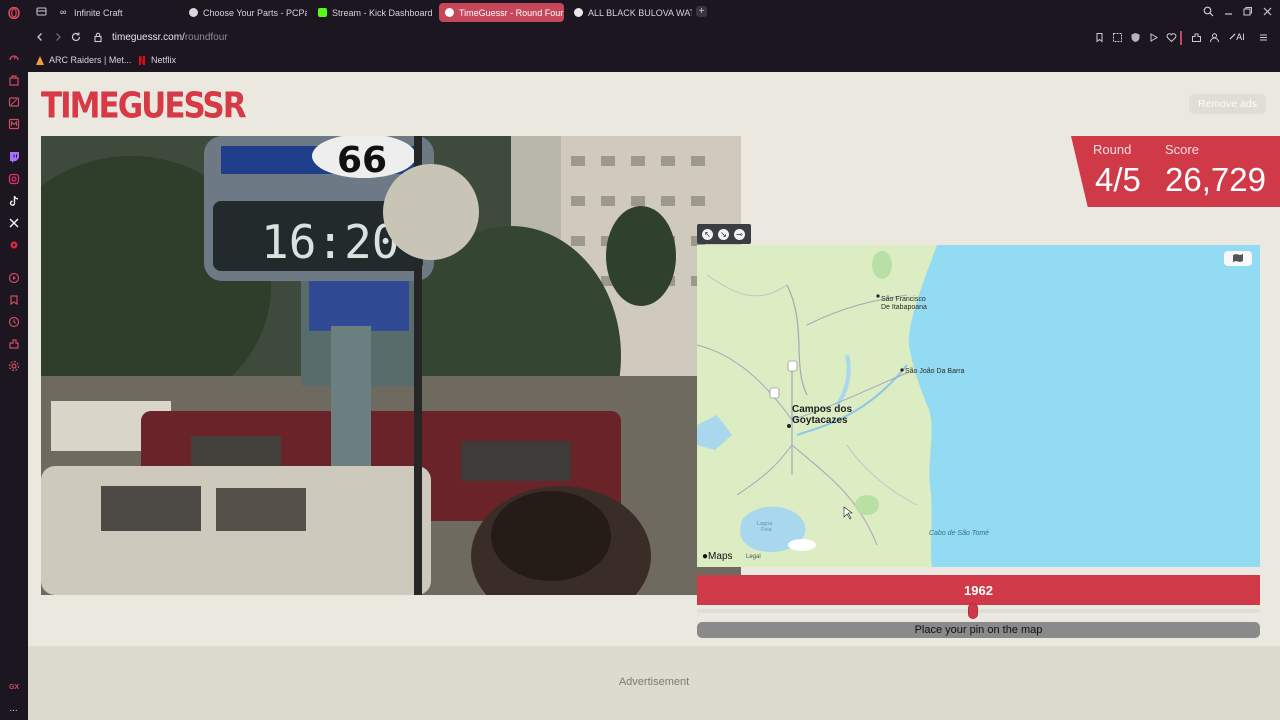 This screenshot has width=1280, height=720. I want to click on pcpartpicker-icon, so click(193, 12).